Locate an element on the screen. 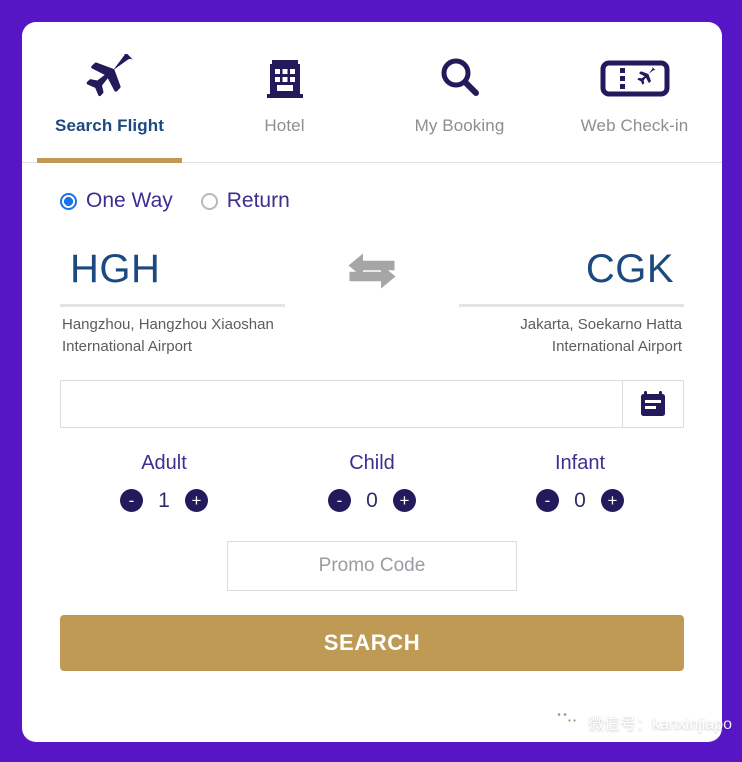 The image size is (742, 762). infant-count: 0 is located at coordinates (580, 500).